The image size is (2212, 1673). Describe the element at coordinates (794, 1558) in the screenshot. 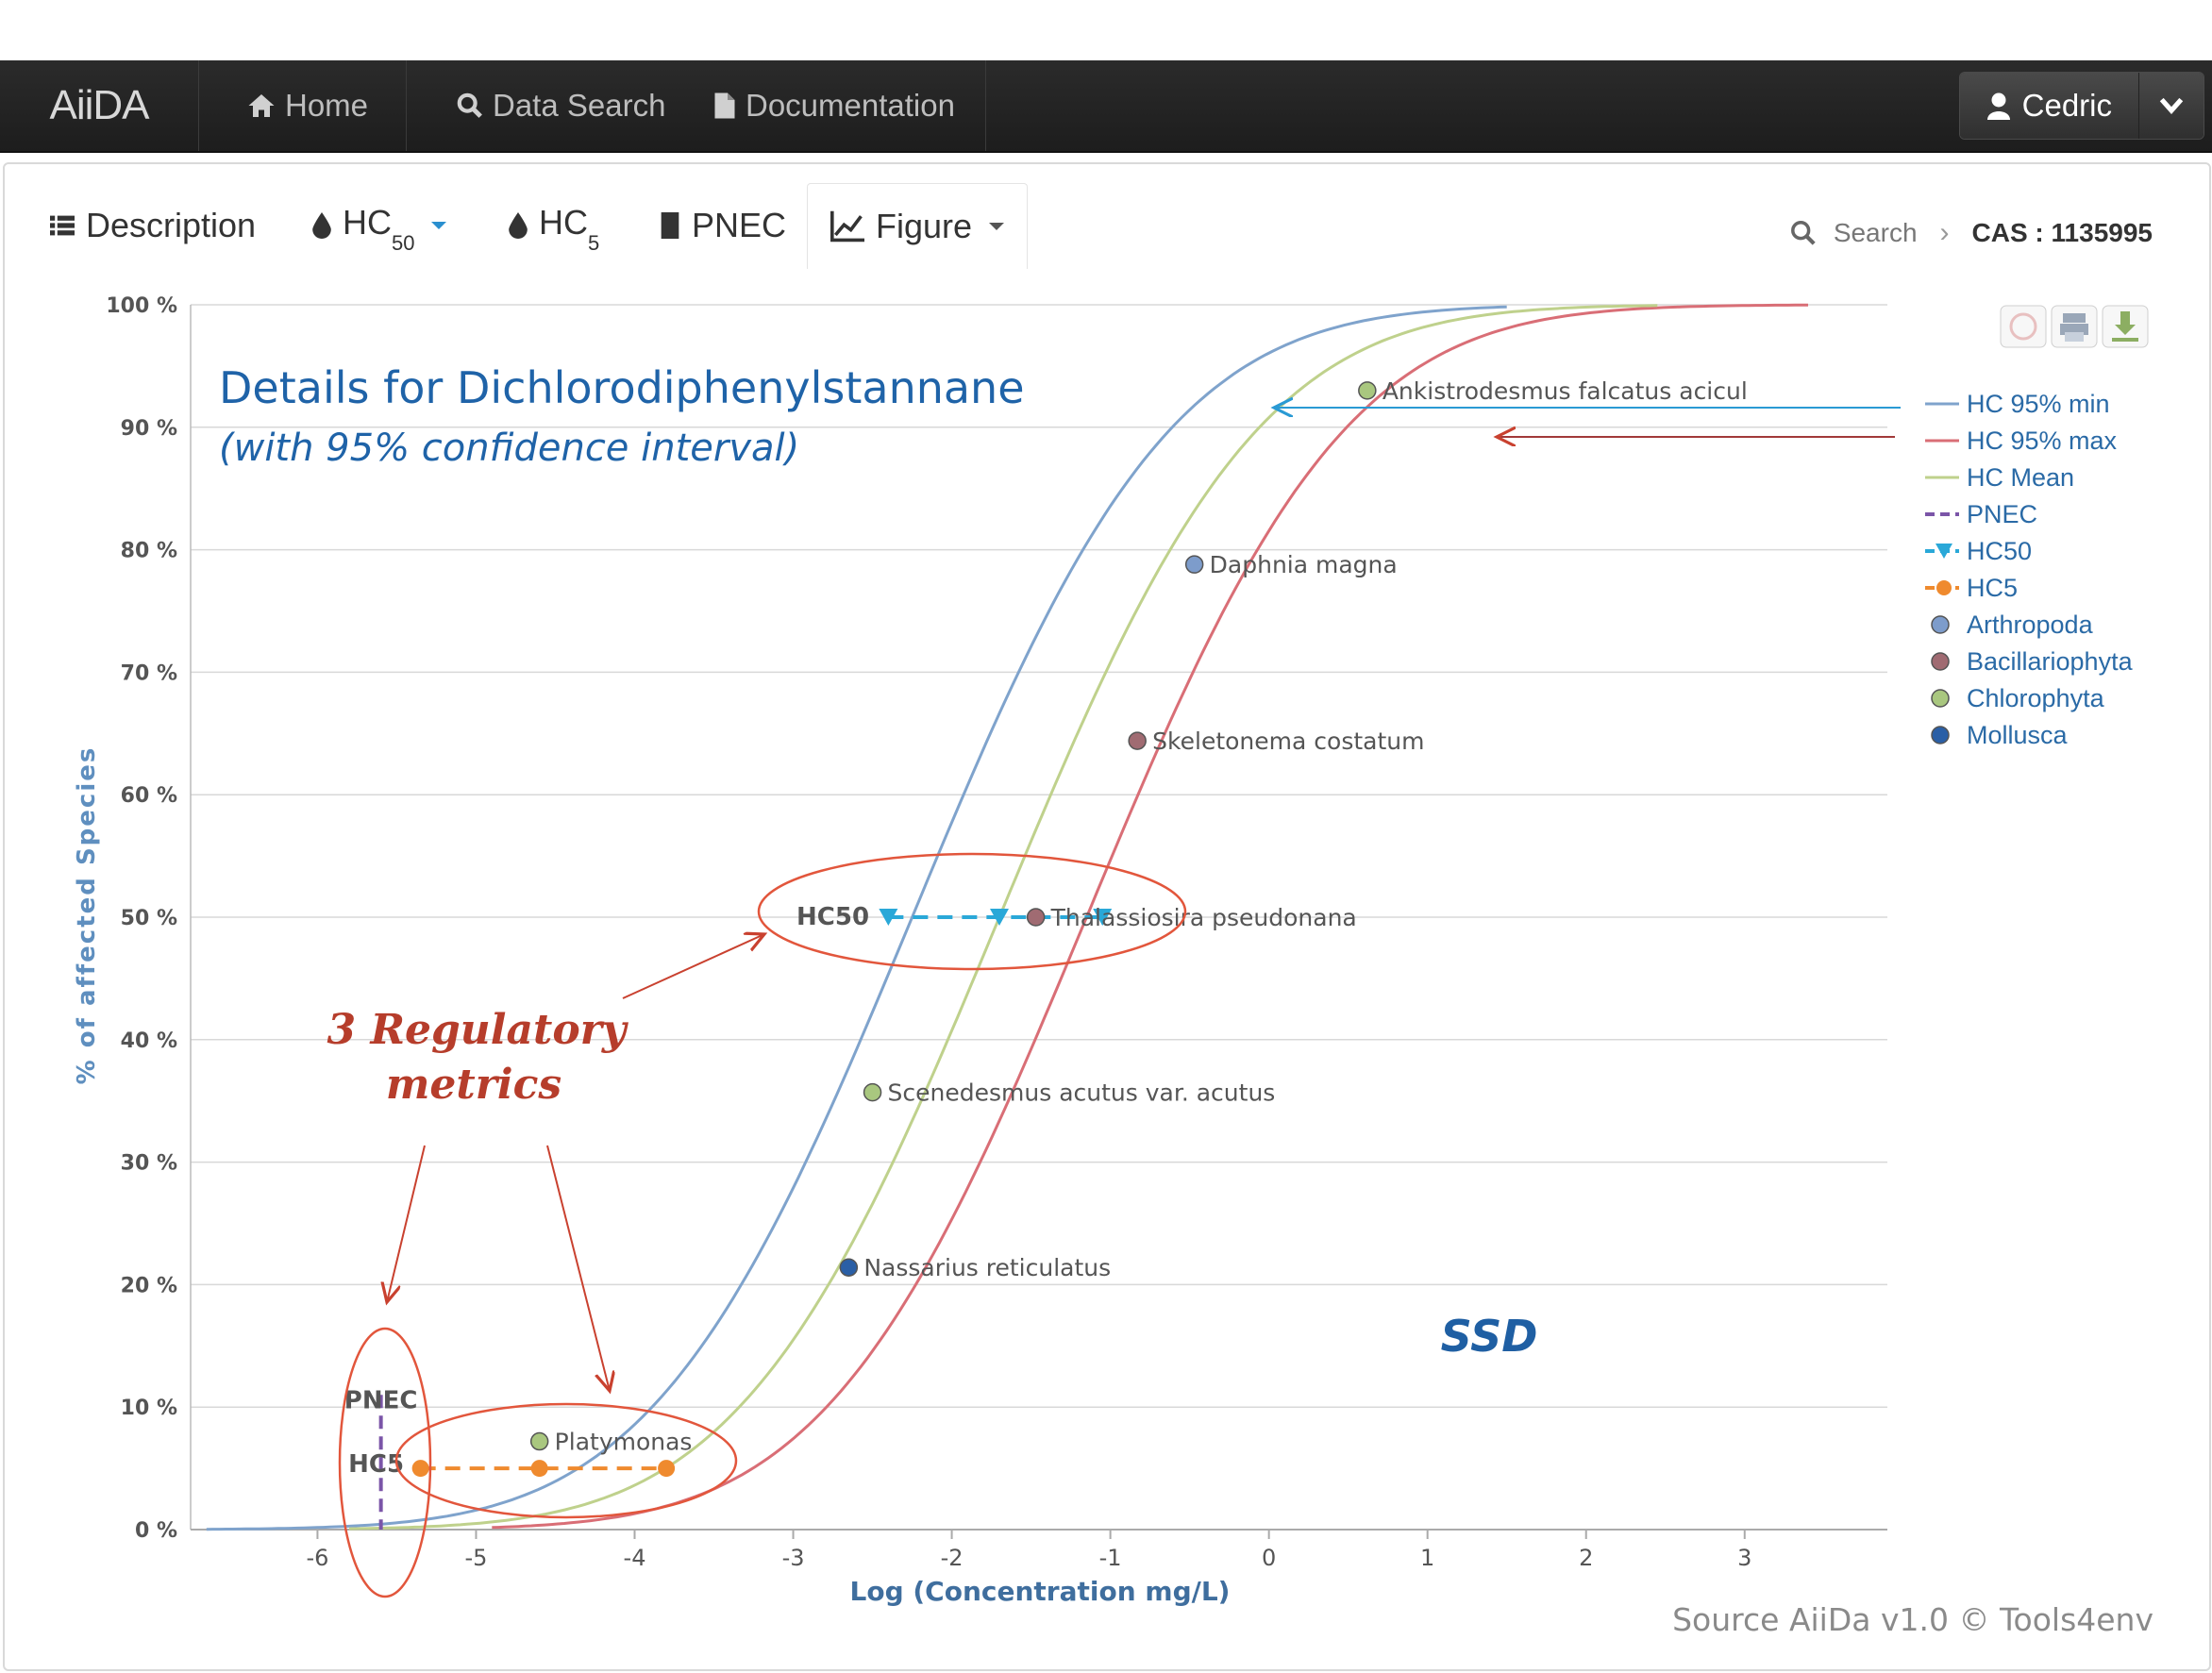

I see `x-tick-label: -3` at that location.